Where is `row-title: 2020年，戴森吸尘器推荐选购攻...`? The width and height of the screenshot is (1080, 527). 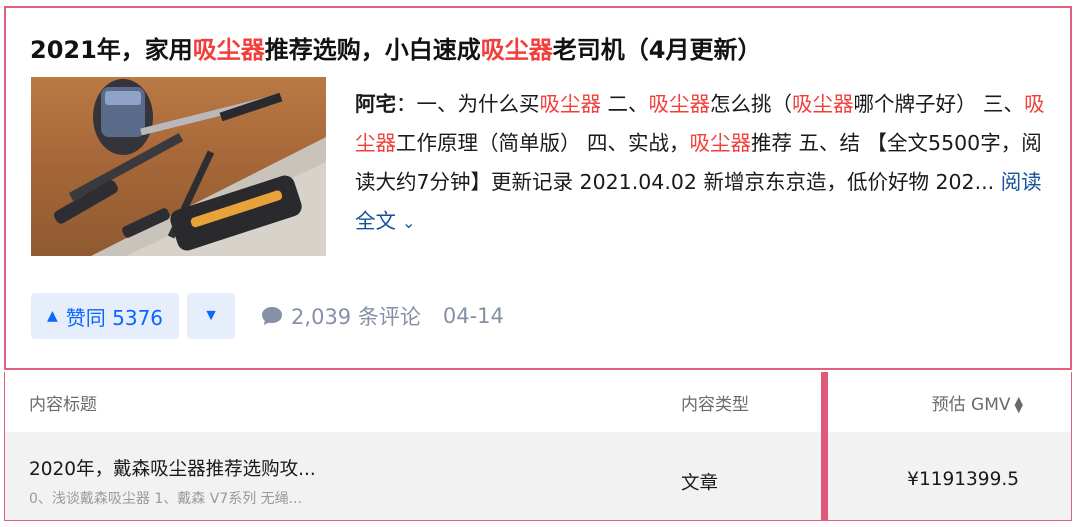 row-title: 2020年，戴森吸尘器推荐选购攻... is located at coordinates (172, 468).